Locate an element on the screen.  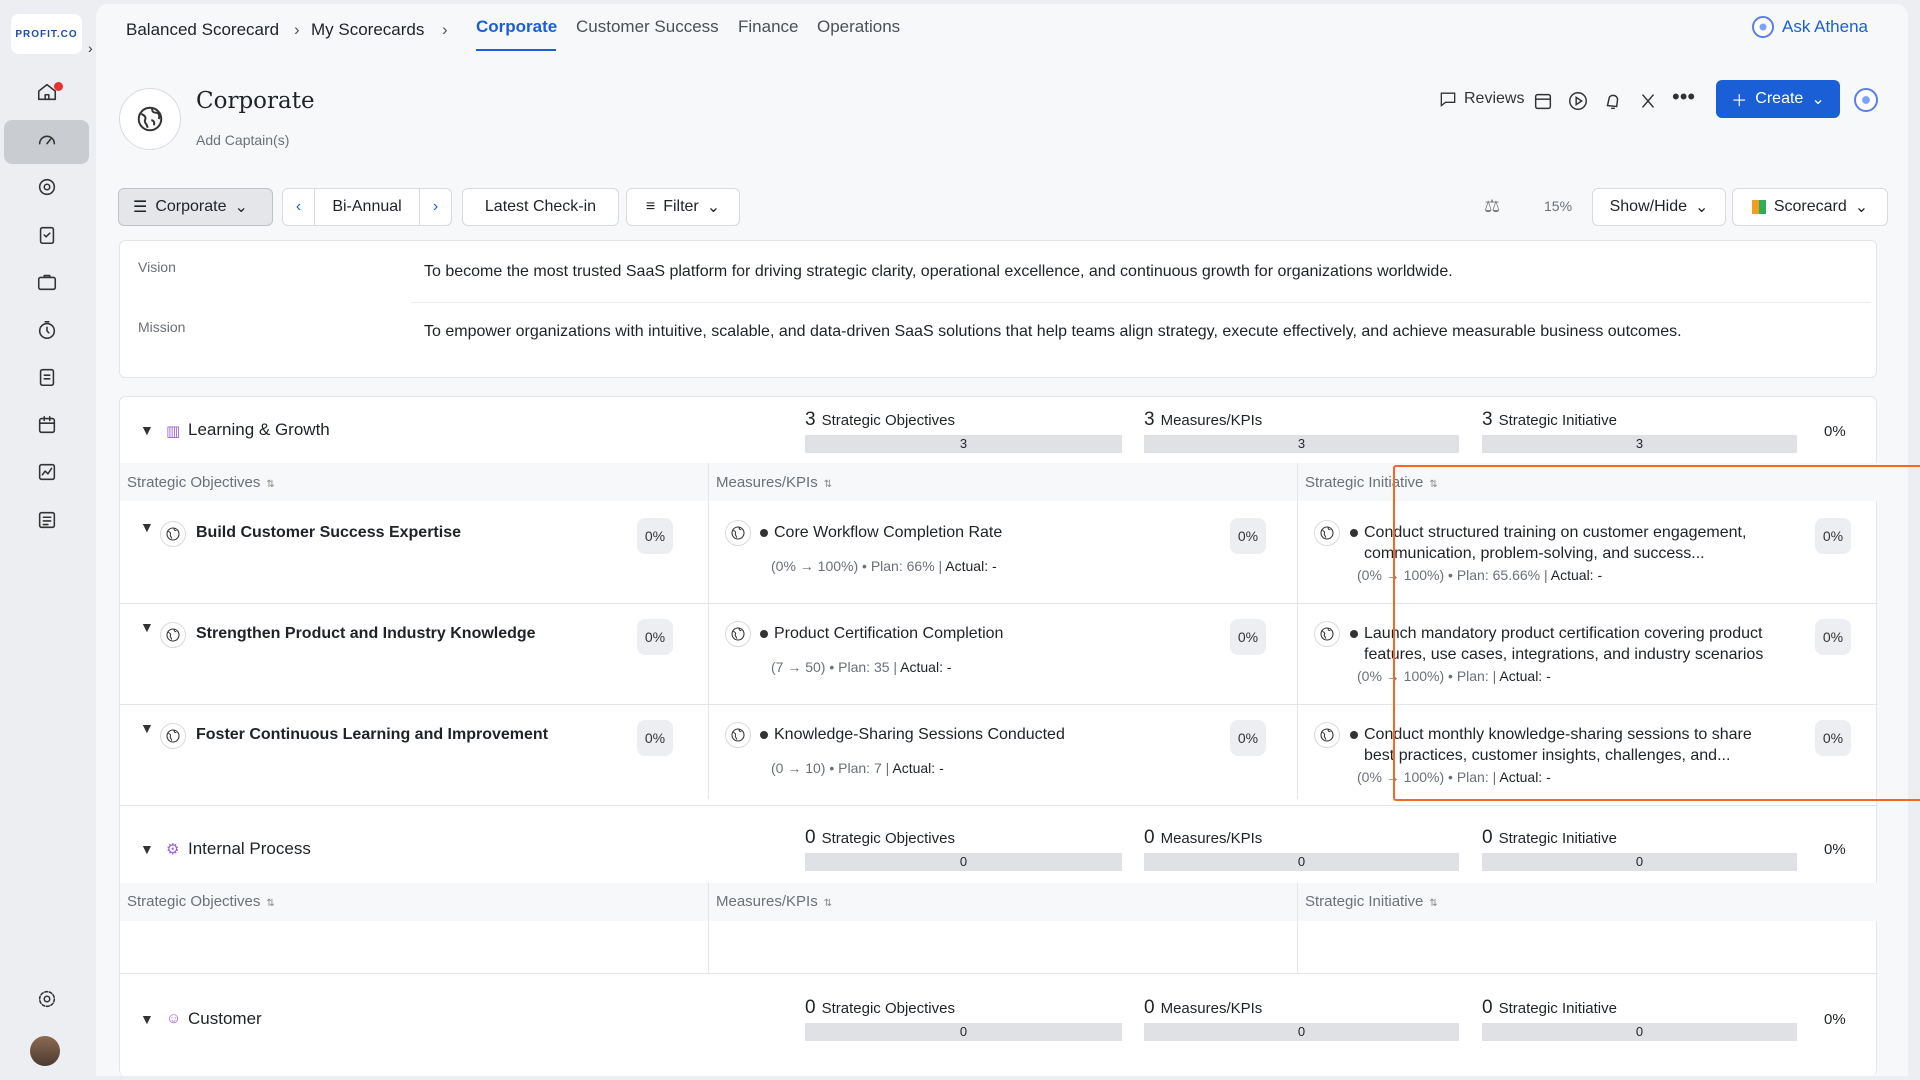
checklist-icon is located at coordinates (47, 520).